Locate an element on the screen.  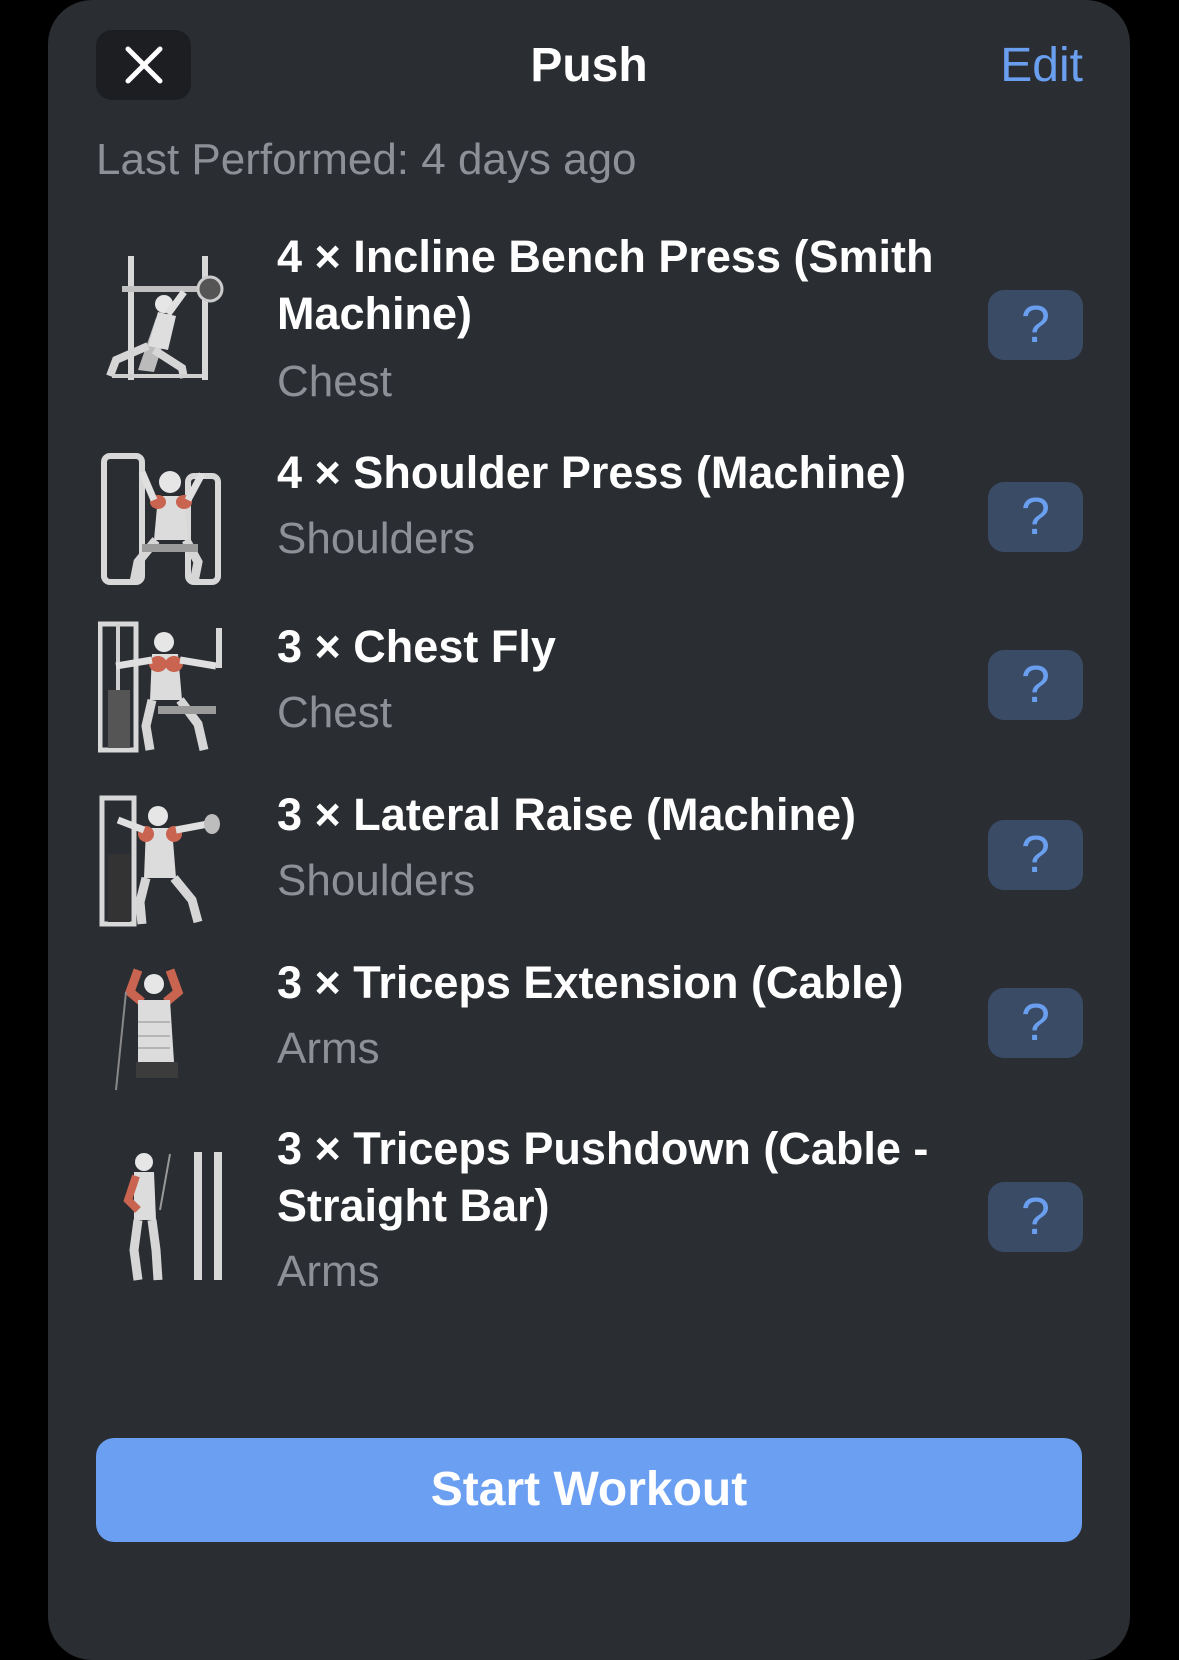
page-title: Push is located at coordinates (589, 65).